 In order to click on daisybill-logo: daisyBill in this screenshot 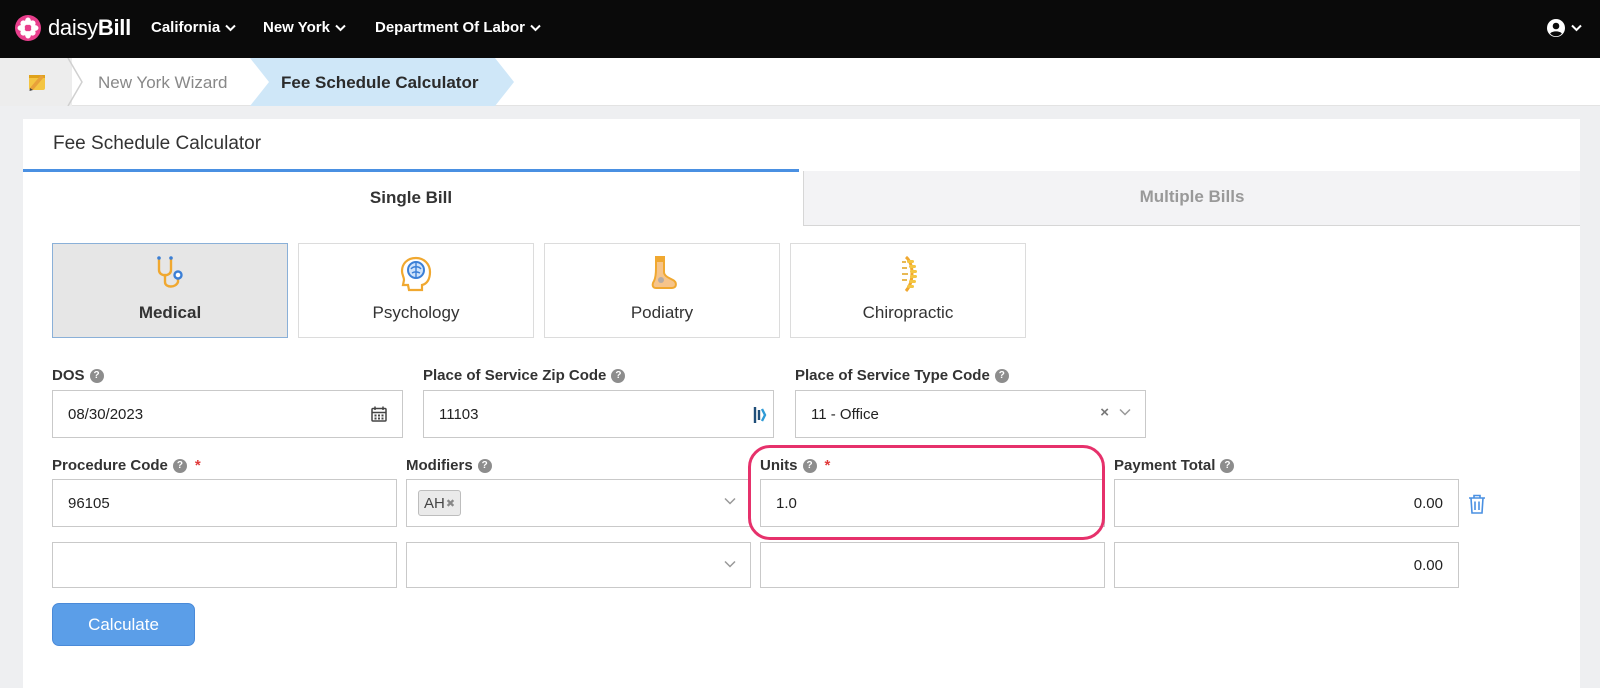, I will do `click(72, 28)`.